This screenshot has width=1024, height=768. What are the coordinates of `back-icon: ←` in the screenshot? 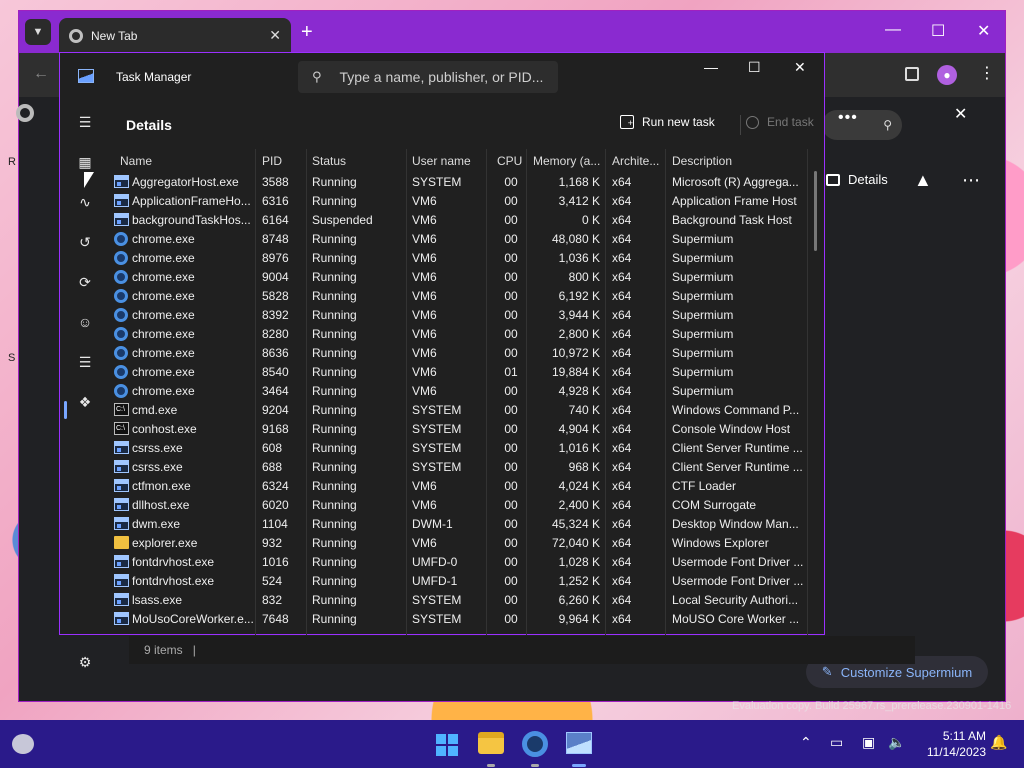 It's located at (41, 74).